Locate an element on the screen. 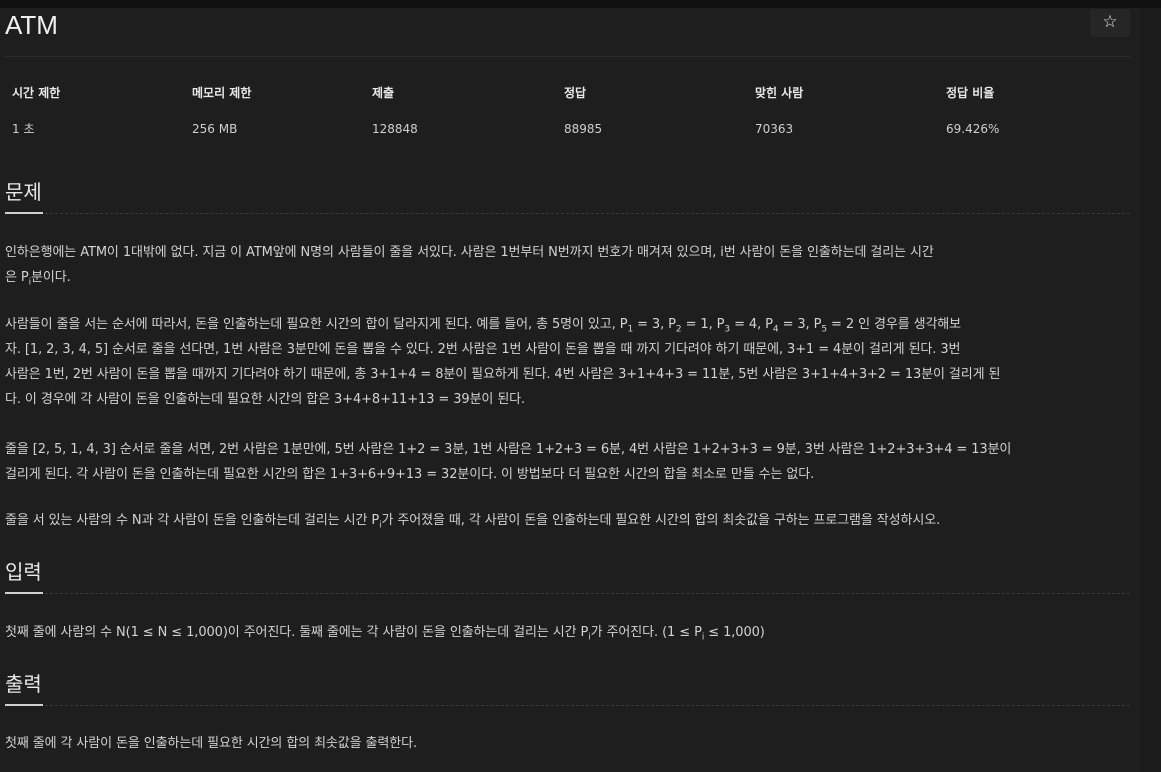 Image resolution: width=1161 pixels, height=772 pixels. section-heading-input: 입력 is located at coordinates (23, 572).